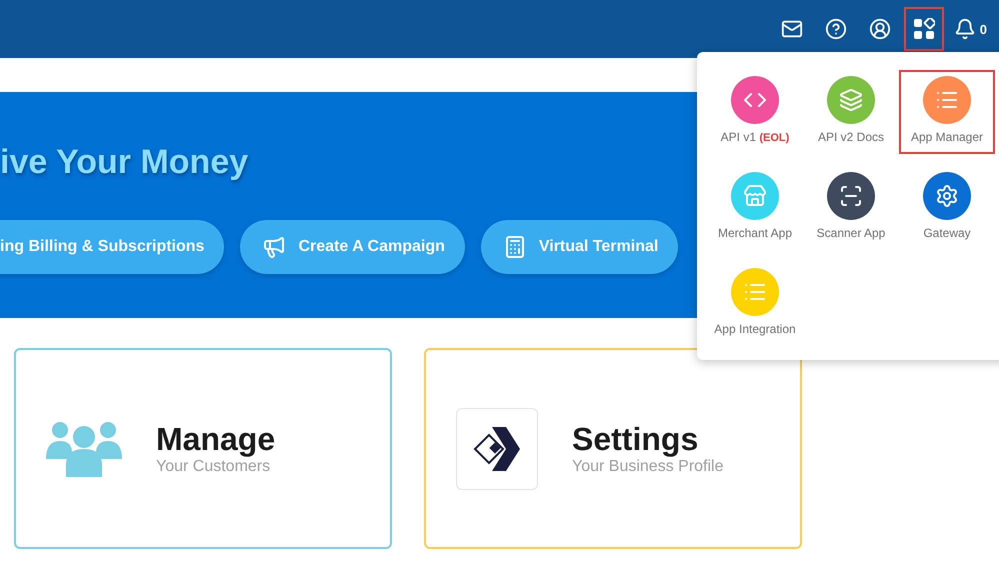 This screenshot has width=999, height=564. I want to click on app-label: App Manager, so click(947, 137).